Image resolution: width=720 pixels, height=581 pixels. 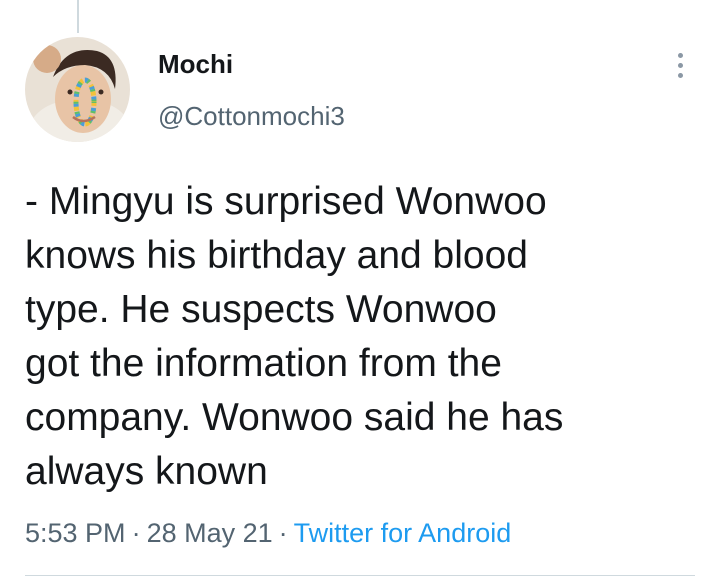 What do you see at coordinates (360, 575) in the screenshot?
I see `divider` at bounding box center [360, 575].